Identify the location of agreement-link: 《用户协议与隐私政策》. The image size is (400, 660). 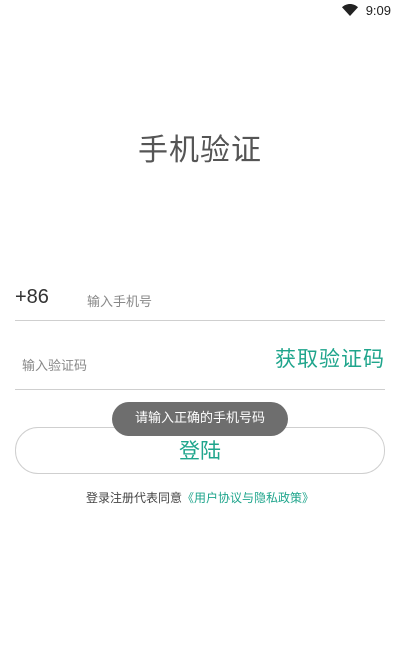
(248, 498).